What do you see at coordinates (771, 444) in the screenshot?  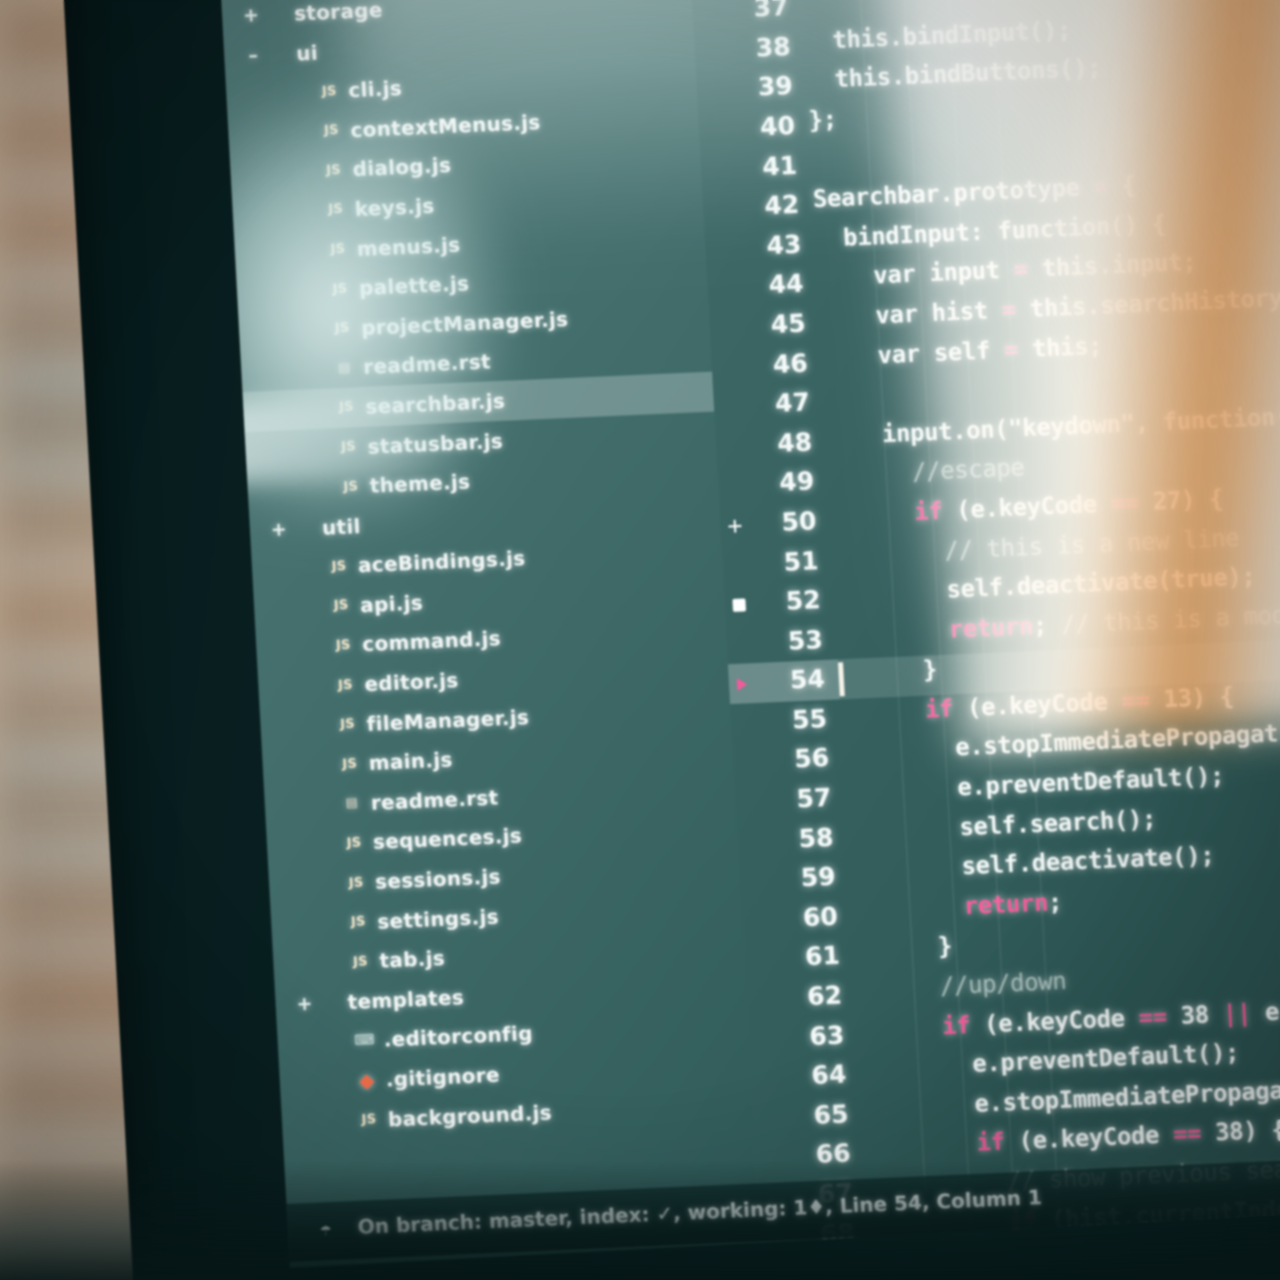 I see `gutter-row: 48` at bounding box center [771, 444].